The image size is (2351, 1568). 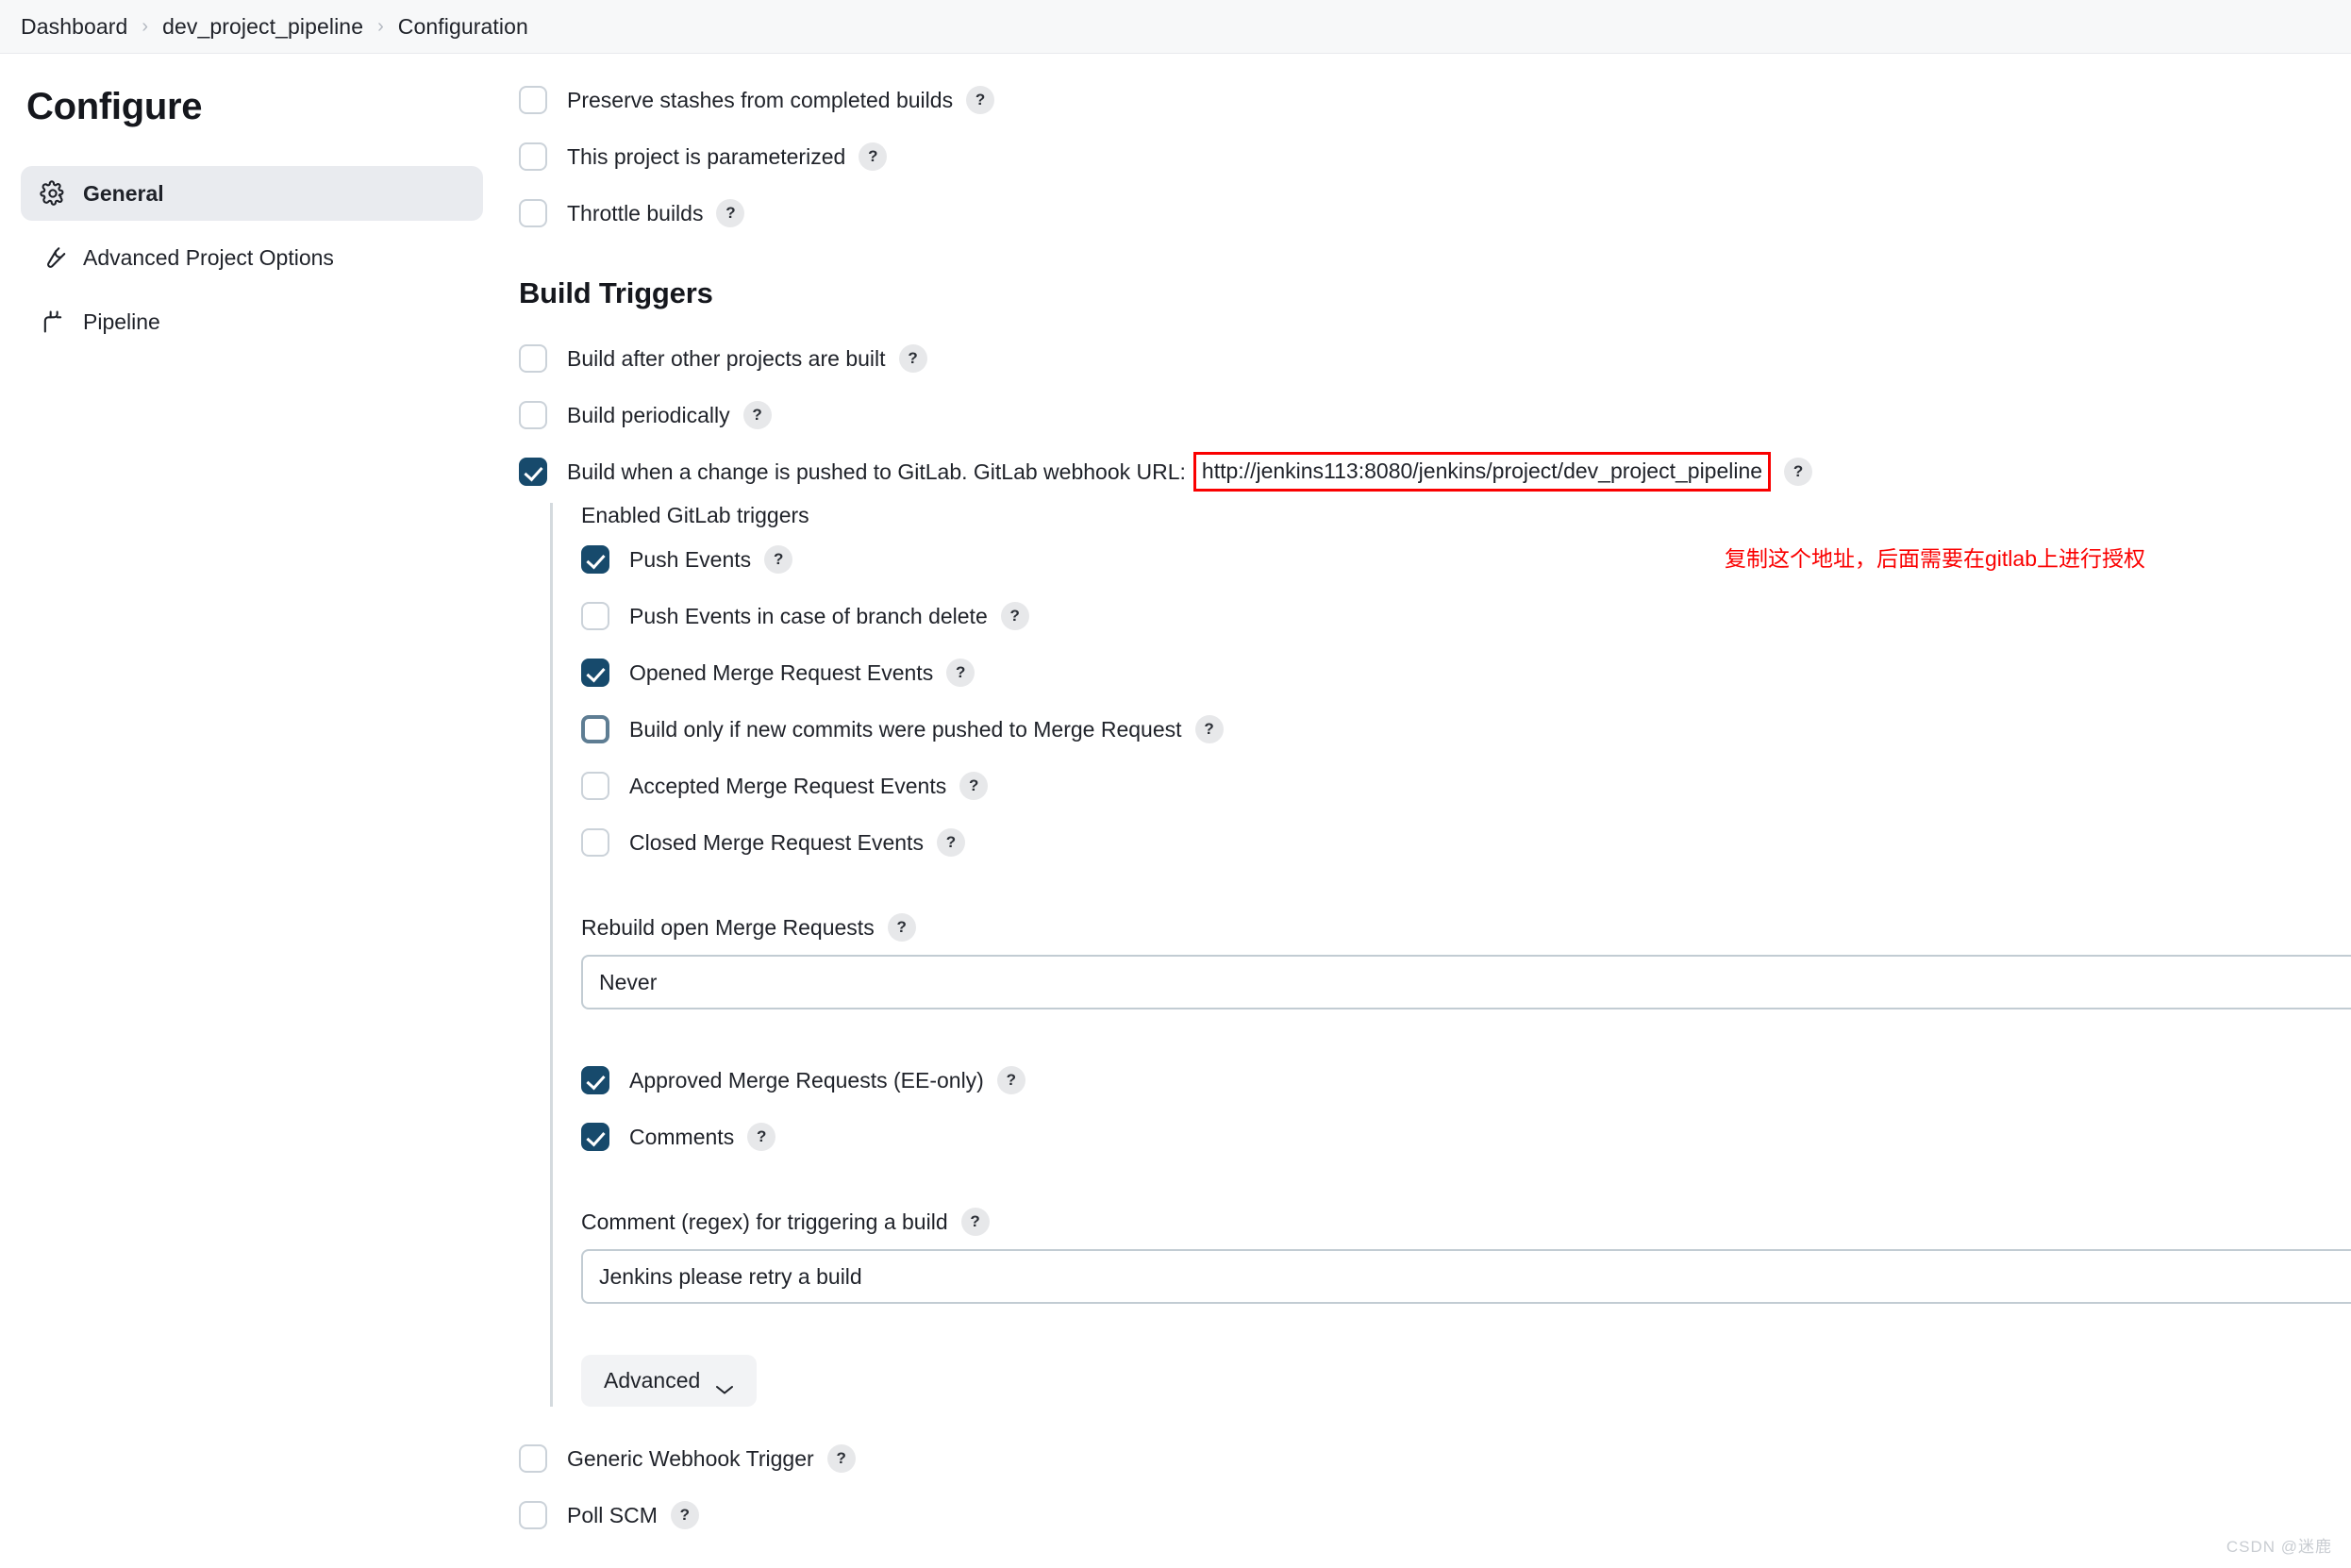 I want to click on push-events-branch-delete-checkbox, so click(x=595, y=616).